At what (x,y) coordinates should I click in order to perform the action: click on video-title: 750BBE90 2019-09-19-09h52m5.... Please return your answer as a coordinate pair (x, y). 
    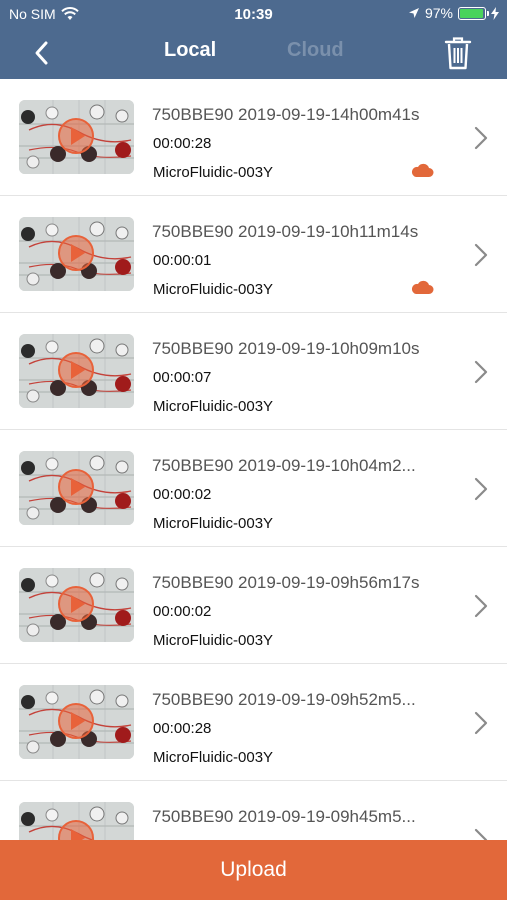
    Looking at the image, I should click on (284, 699).